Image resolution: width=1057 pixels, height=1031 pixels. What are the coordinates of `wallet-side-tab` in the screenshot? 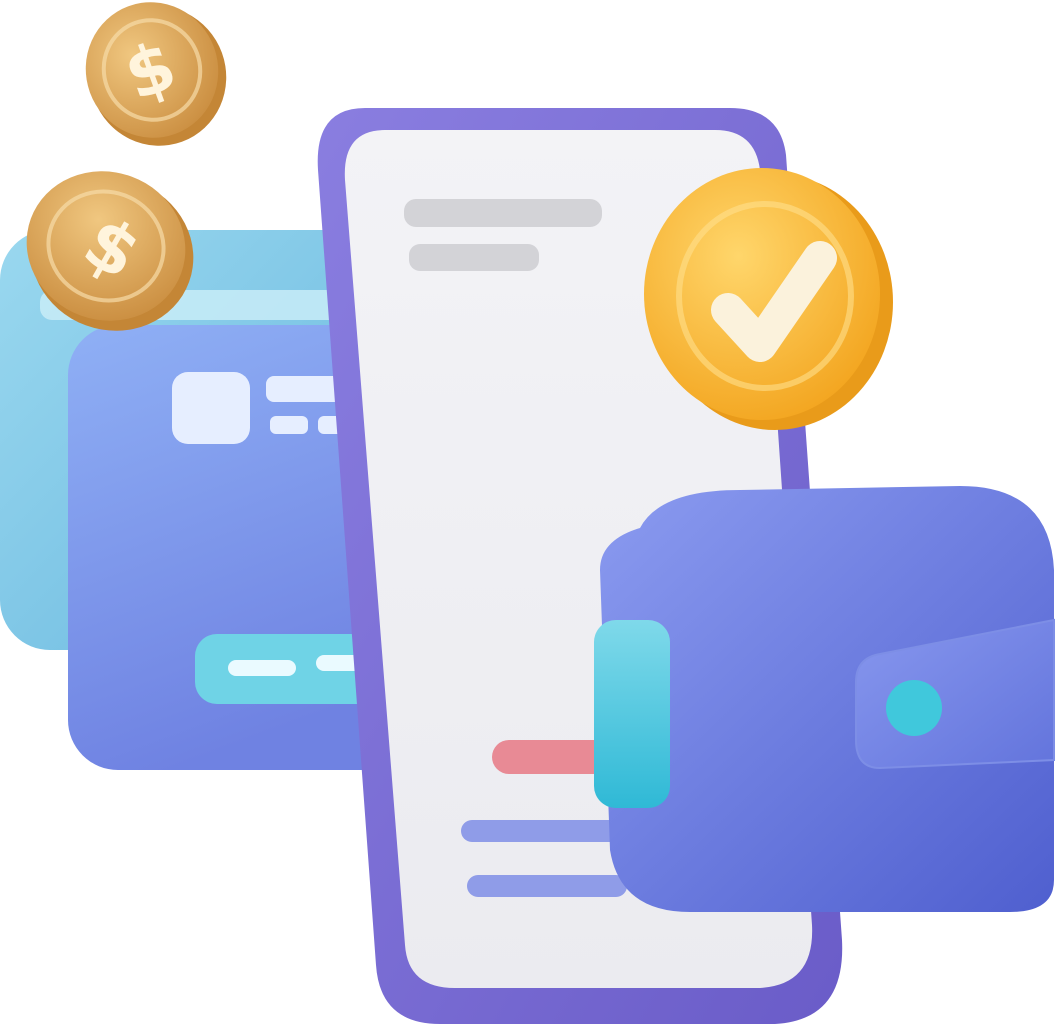 It's located at (632, 714).